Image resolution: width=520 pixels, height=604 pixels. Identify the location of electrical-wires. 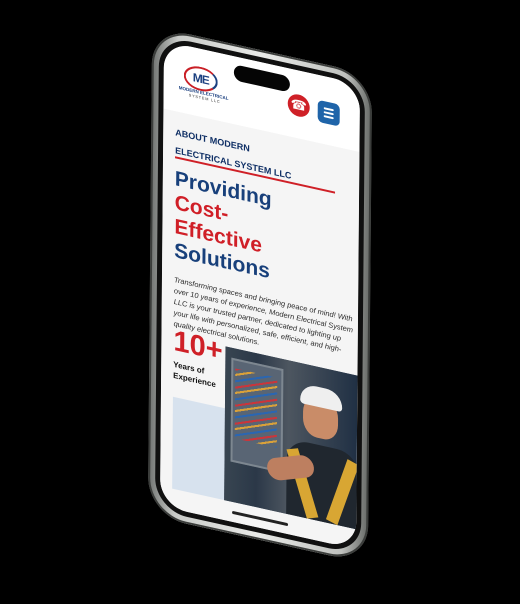
(256, 408).